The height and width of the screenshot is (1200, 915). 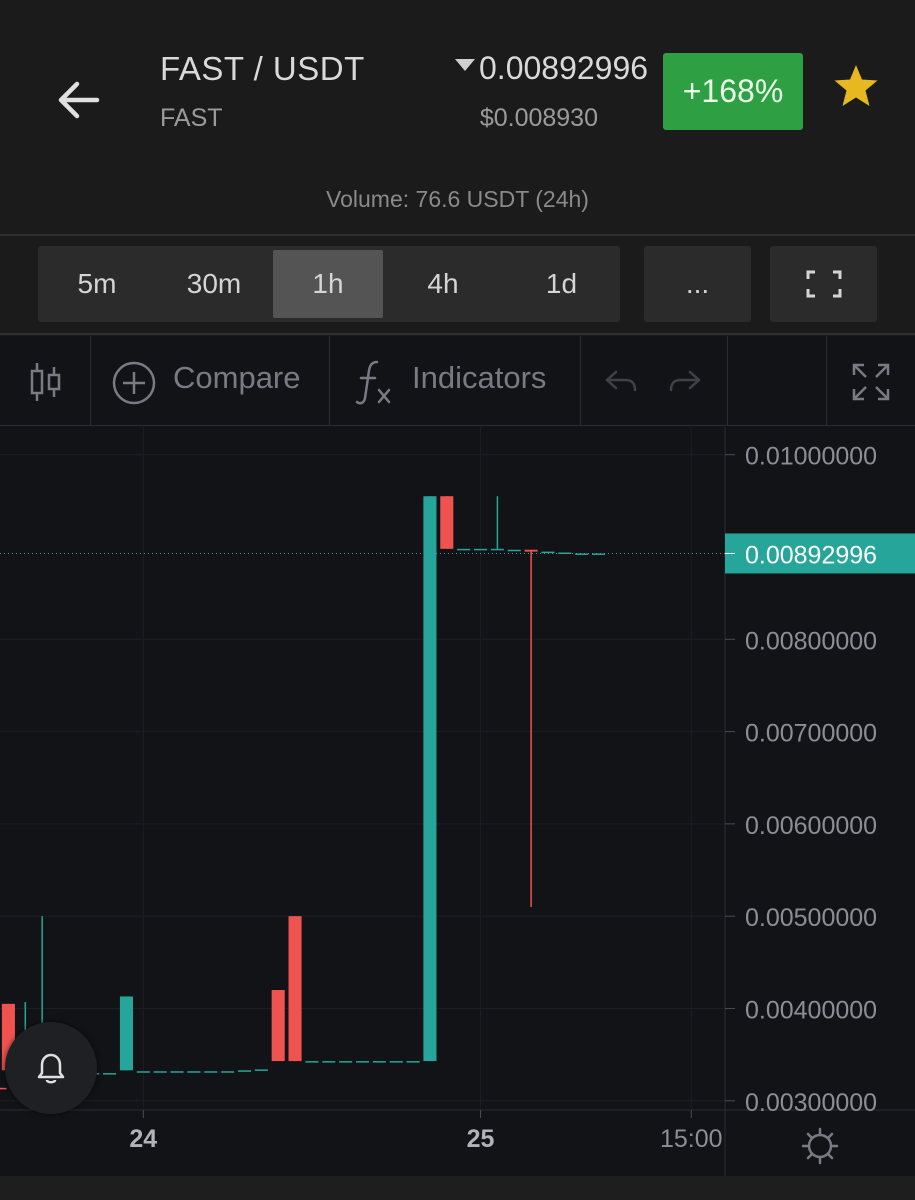 I want to click on x-tick-label: 24, so click(x=143, y=1139).